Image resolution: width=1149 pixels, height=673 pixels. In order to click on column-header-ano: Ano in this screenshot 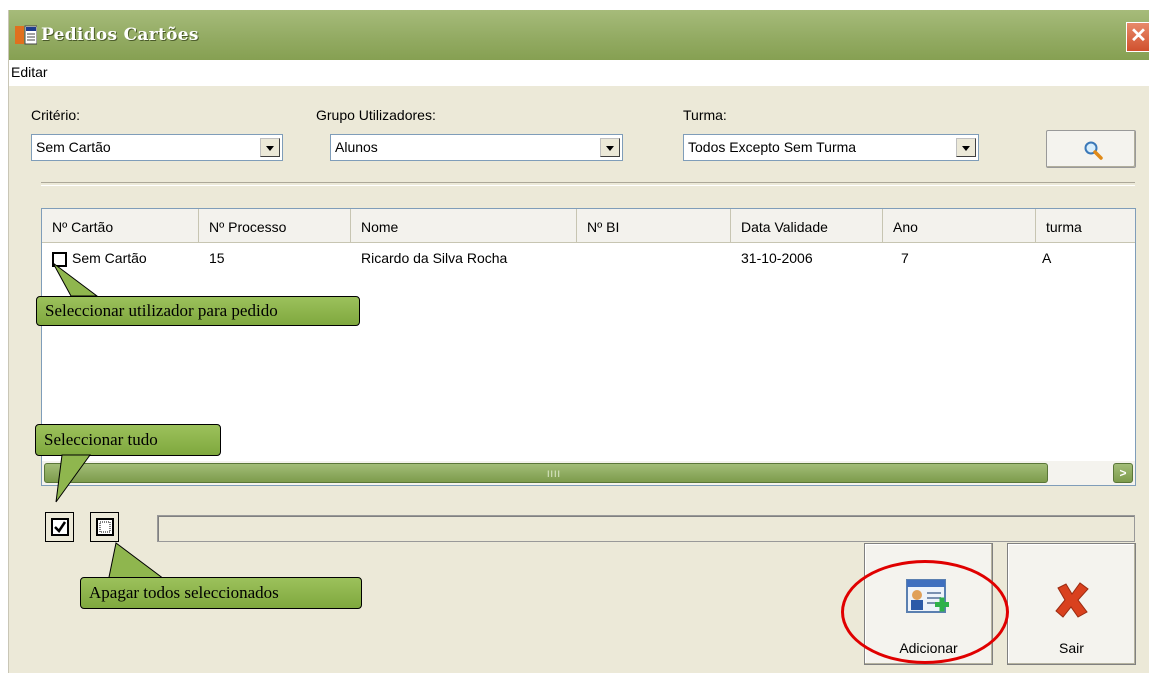, I will do `click(959, 225)`.